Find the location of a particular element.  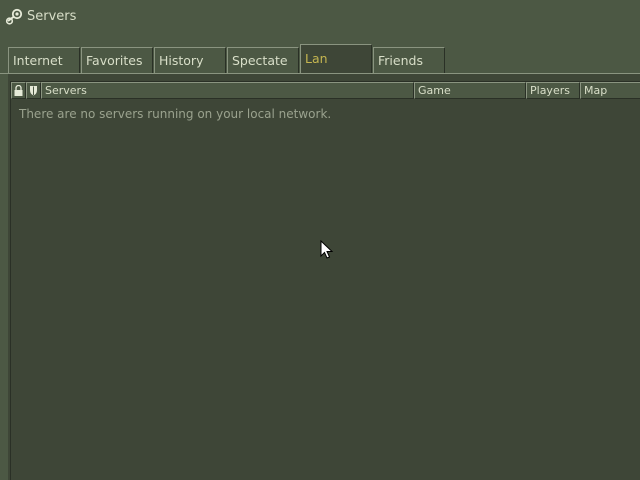

lock-icon is located at coordinates (18, 90).